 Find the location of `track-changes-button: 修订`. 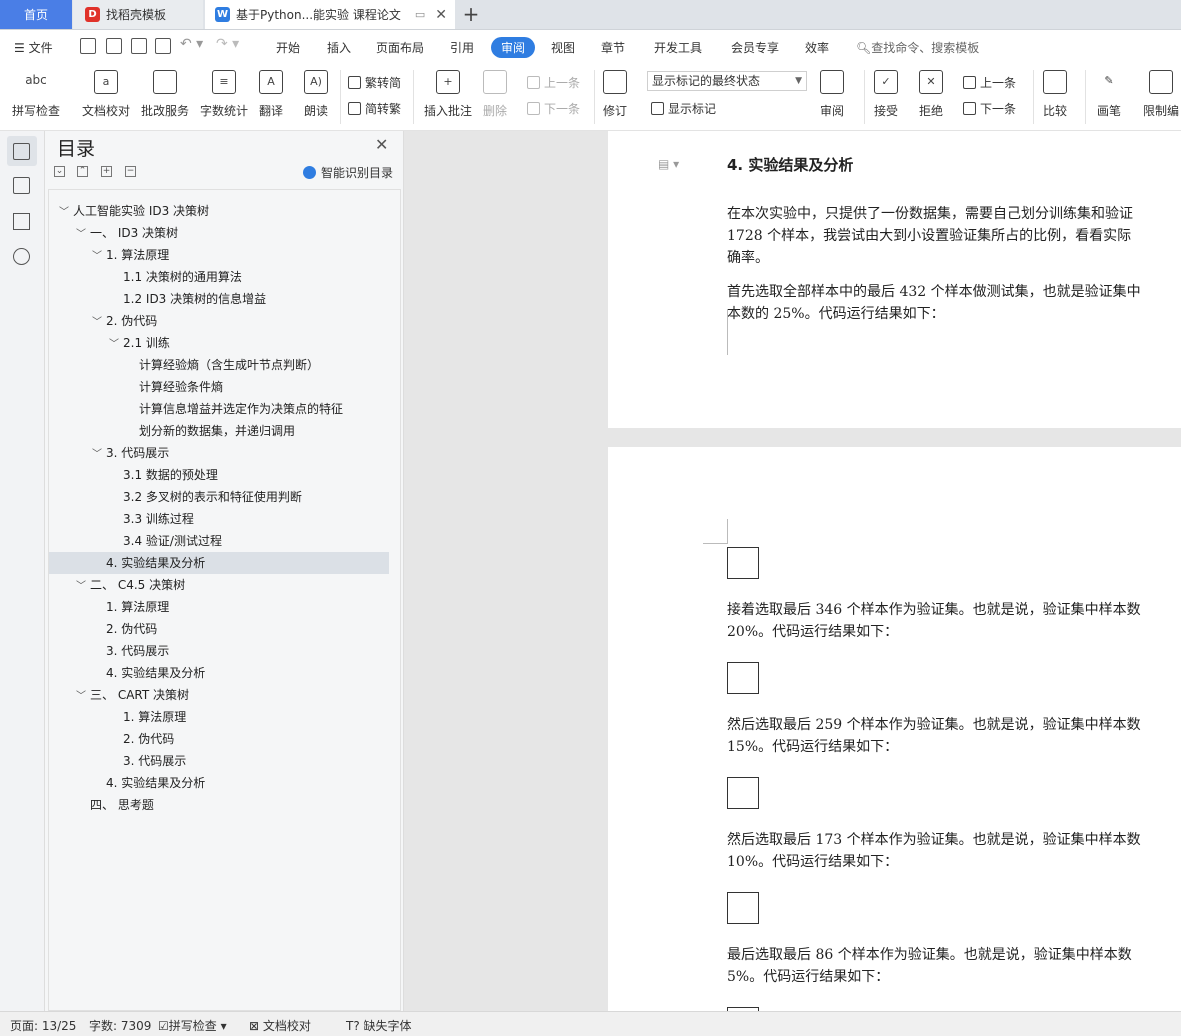

track-changes-button: 修订 is located at coordinates (615, 94).